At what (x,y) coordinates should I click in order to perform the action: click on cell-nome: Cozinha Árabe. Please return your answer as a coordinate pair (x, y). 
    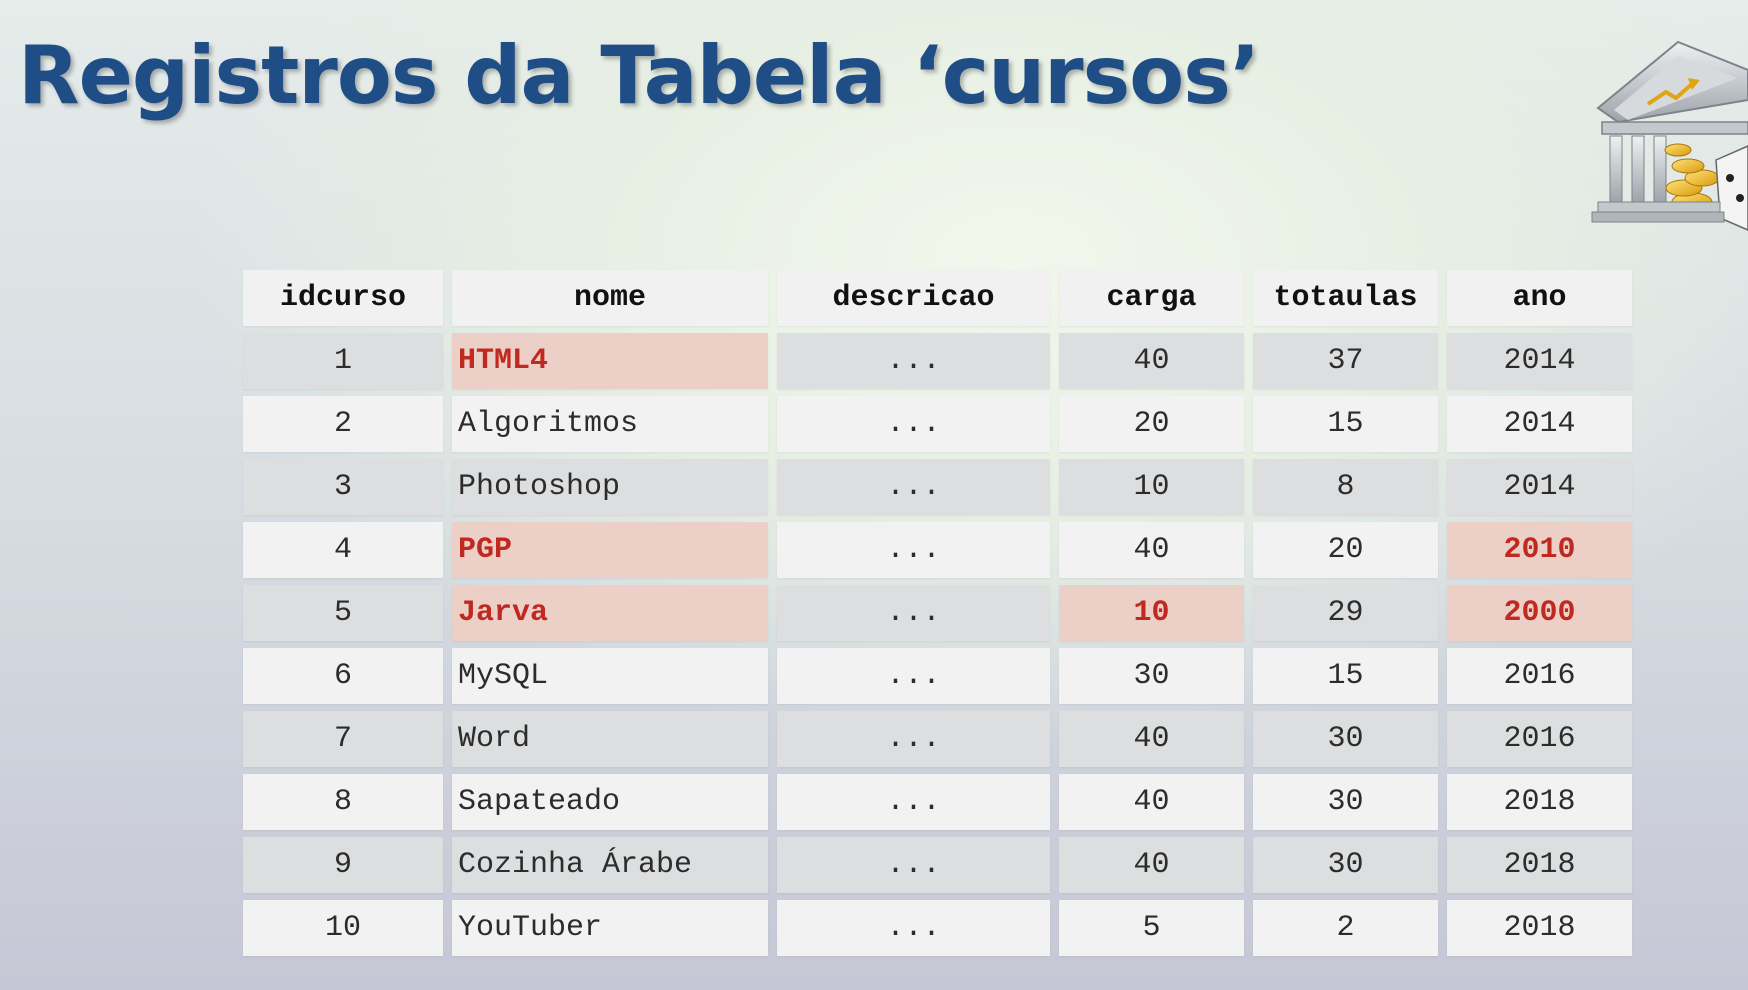
    Looking at the image, I should click on (610, 865).